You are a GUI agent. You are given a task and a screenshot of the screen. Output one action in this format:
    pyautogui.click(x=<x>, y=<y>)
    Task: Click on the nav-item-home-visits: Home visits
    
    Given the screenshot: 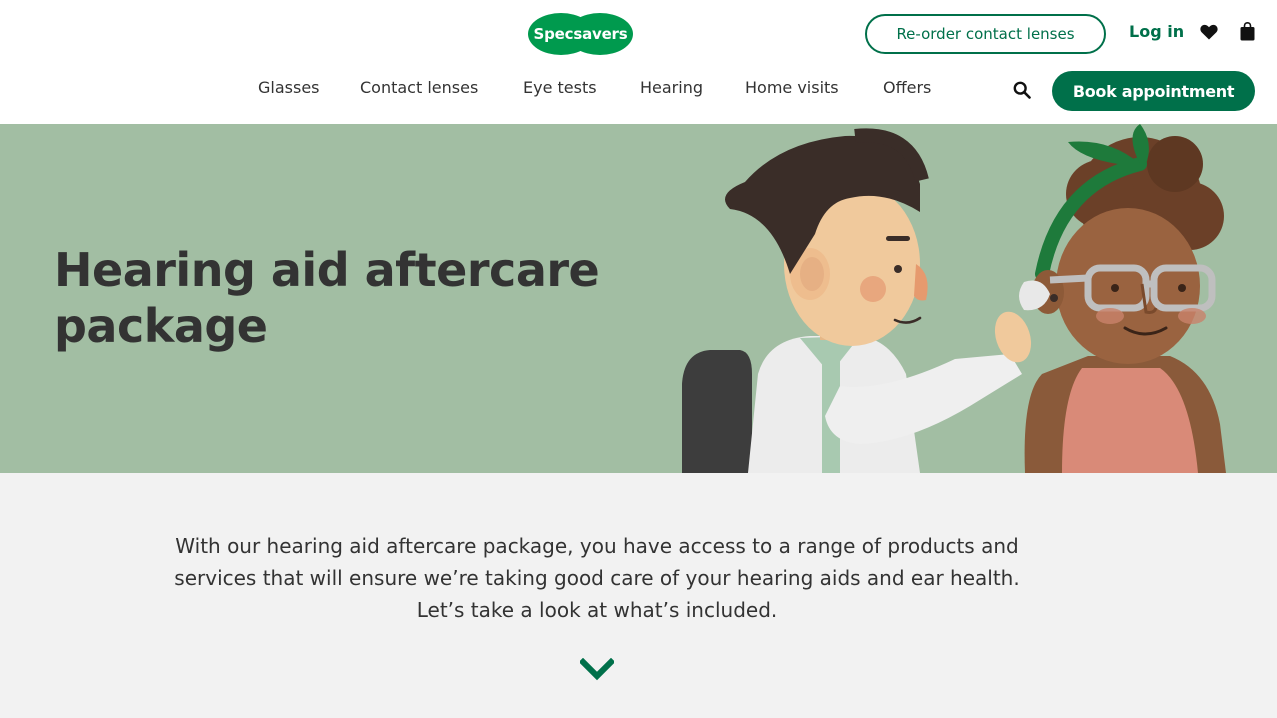 What is the action you would take?
    pyautogui.click(x=792, y=87)
    